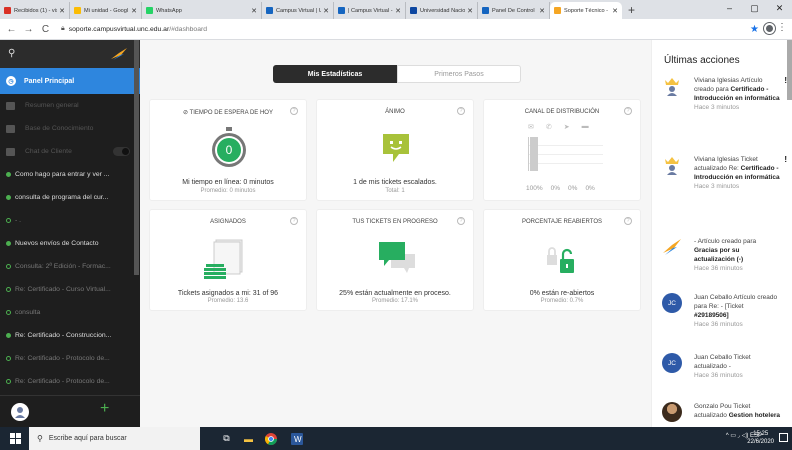  What do you see at coordinates (298, 10) in the screenshot?
I see `browser-tab: Campus Virtual | U ✕` at bounding box center [298, 10].